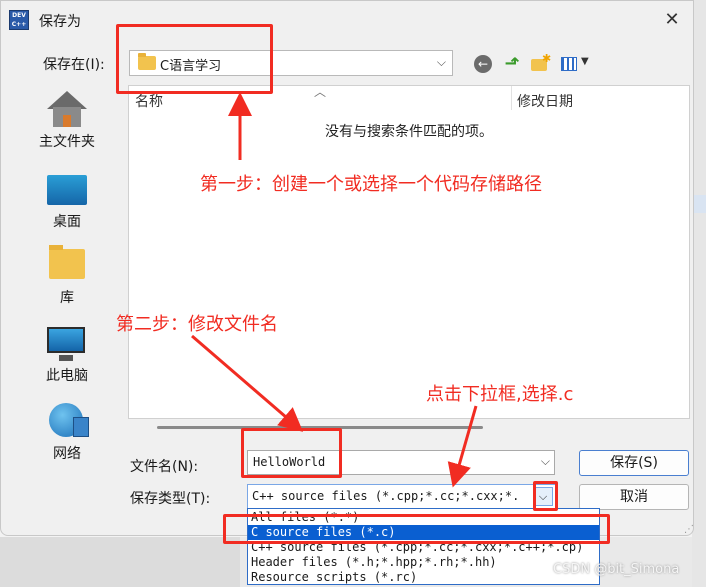 This screenshot has width=706, height=587. I want to click on arrow-step3, so click(462, 446).